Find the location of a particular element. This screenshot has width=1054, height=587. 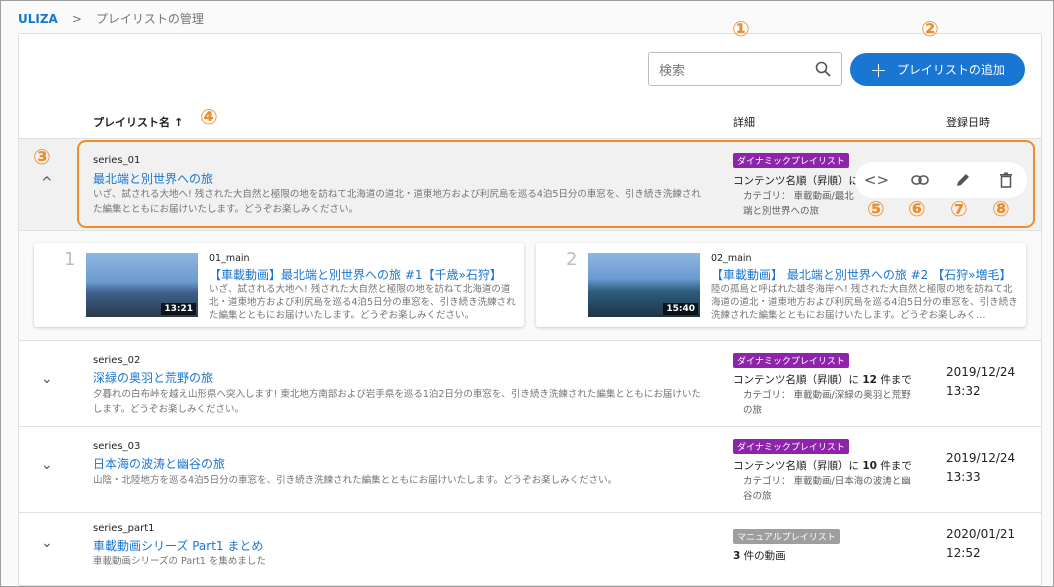

collapse-chevron-icon: ^ is located at coordinates (47, 183).